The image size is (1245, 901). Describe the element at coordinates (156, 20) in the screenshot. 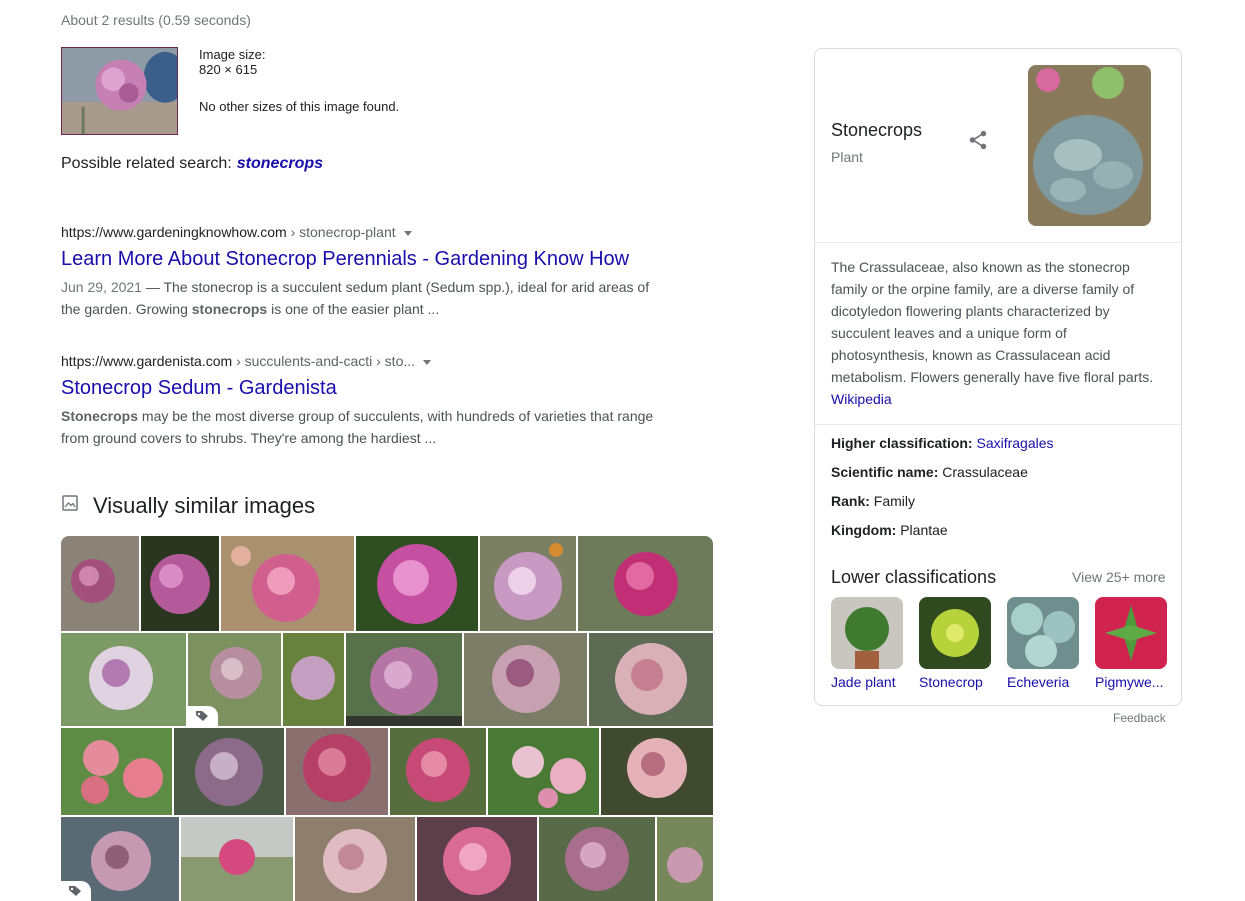

I see `result-stats: About 2 results (0.59 seconds)` at that location.